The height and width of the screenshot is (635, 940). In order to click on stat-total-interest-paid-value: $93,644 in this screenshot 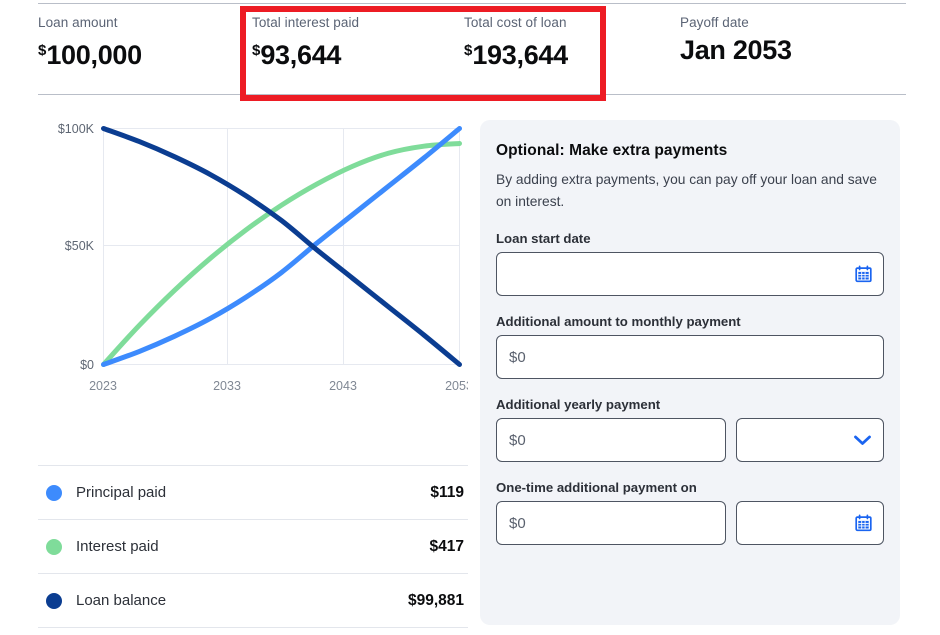, I will do `click(358, 53)`.